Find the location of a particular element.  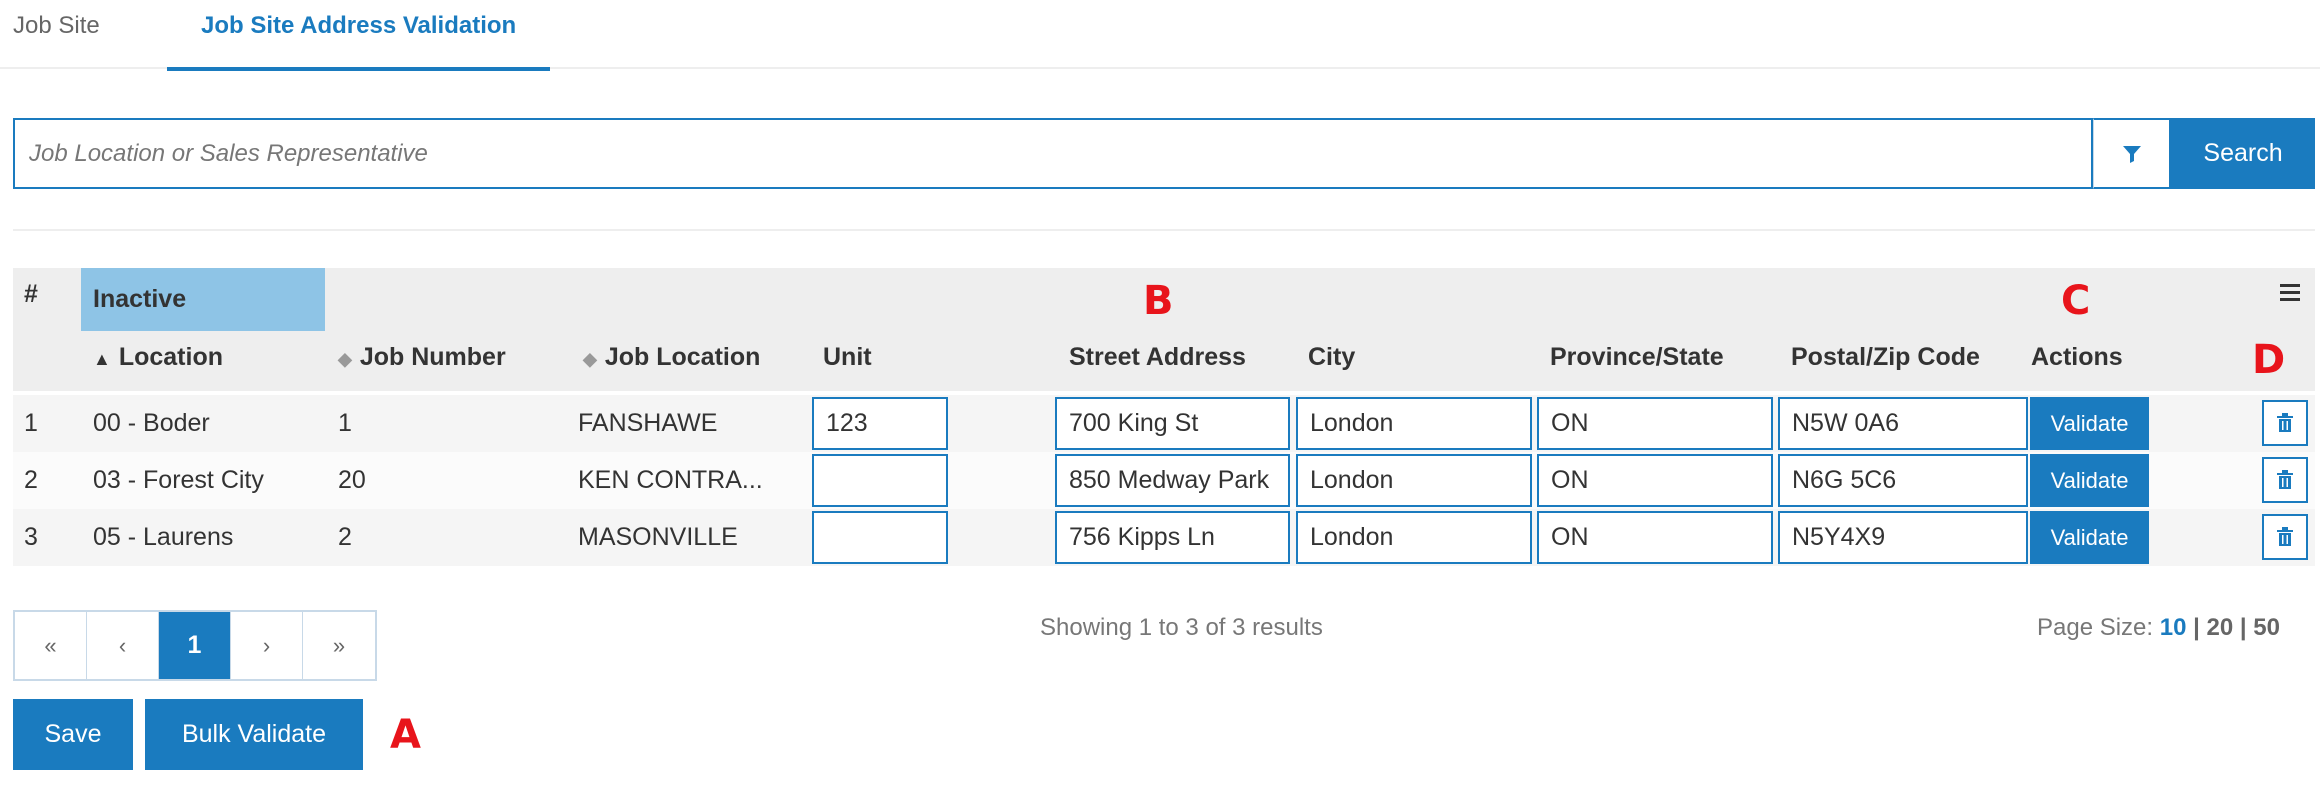

header-actions: Actions is located at coordinates (2077, 357).